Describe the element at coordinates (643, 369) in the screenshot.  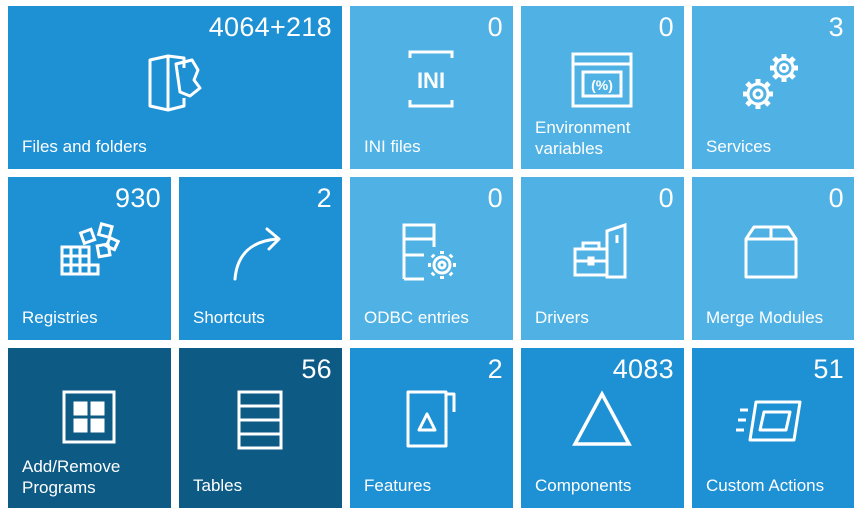
I see `tile-count: 4083` at that location.